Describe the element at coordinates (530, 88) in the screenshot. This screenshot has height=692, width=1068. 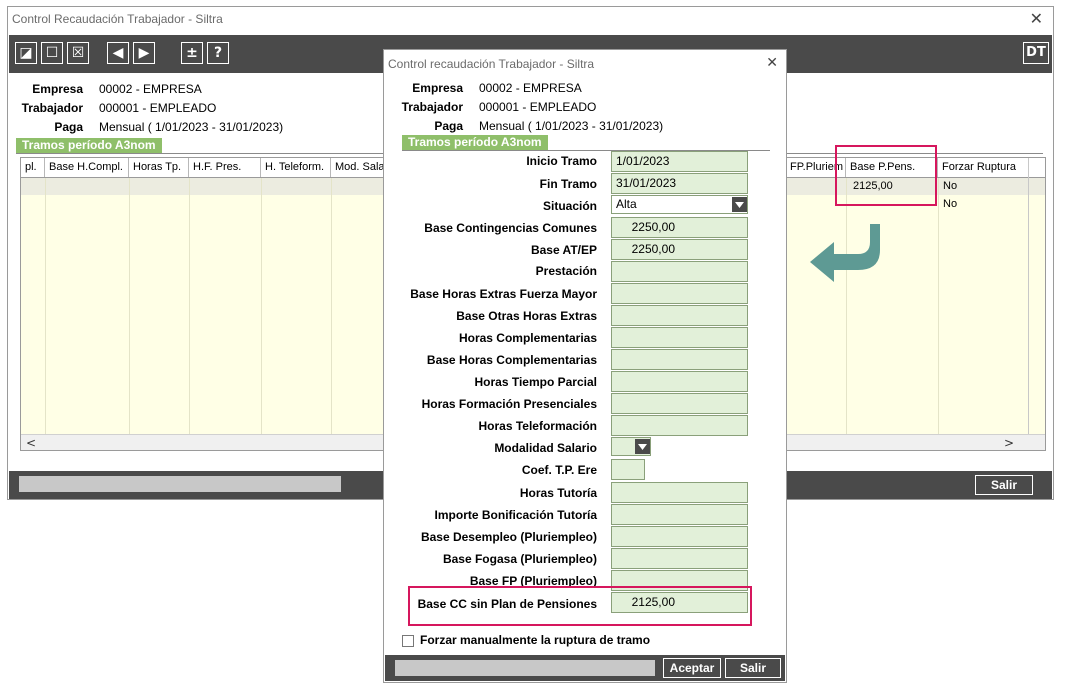
I see `dialog-empresa-value: 00002 - EMPRESA` at that location.